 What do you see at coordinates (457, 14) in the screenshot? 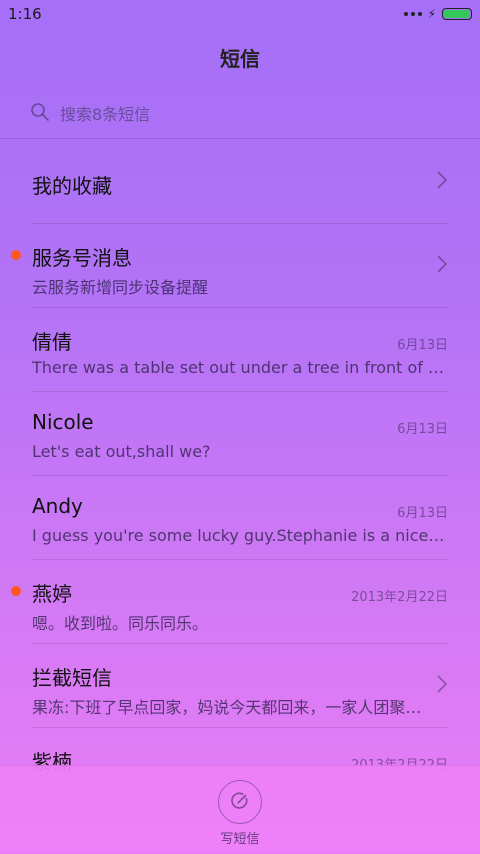
I see `battery-icon` at bounding box center [457, 14].